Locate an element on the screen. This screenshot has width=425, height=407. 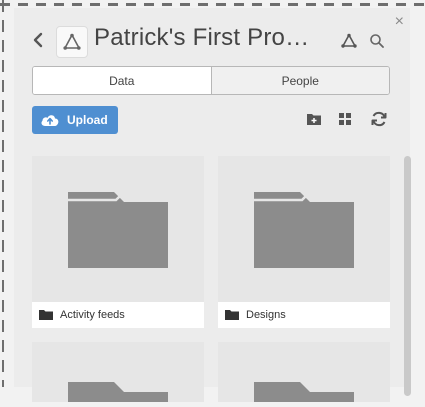
chevron-left-icon is located at coordinates (38, 40).